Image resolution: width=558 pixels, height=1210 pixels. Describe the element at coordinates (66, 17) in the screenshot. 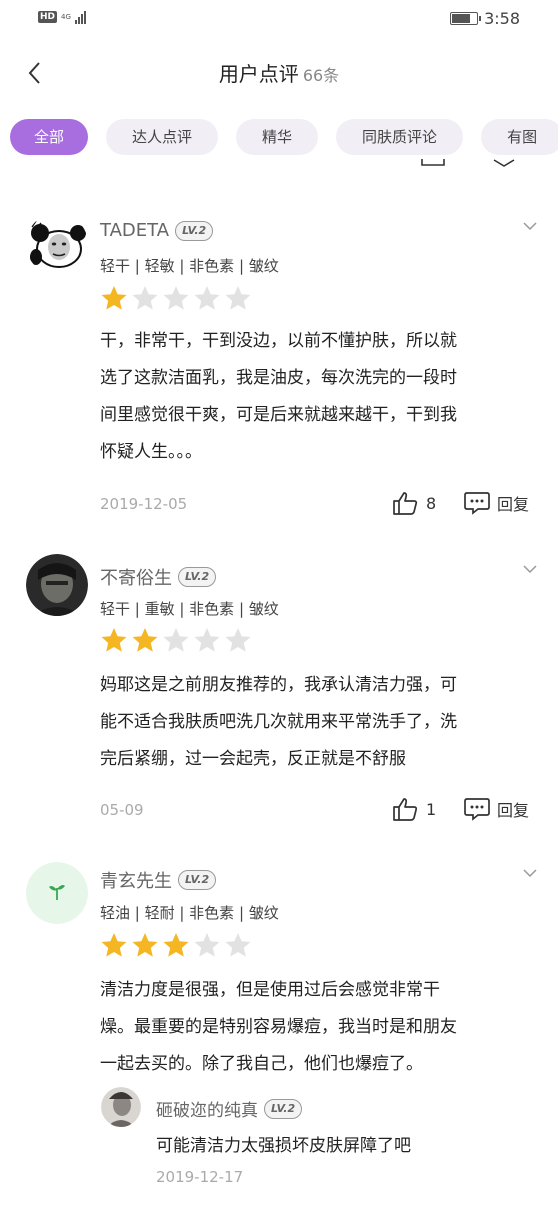

I see `network-type: 4G` at that location.